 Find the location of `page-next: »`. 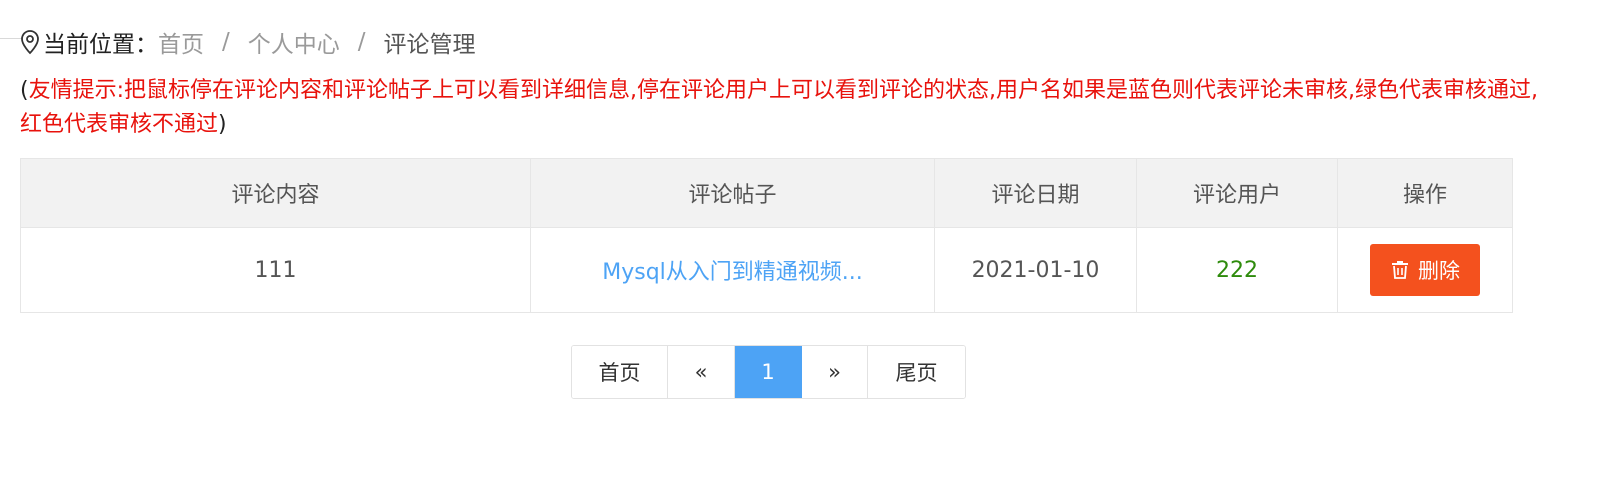

page-next: » is located at coordinates (835, 372).